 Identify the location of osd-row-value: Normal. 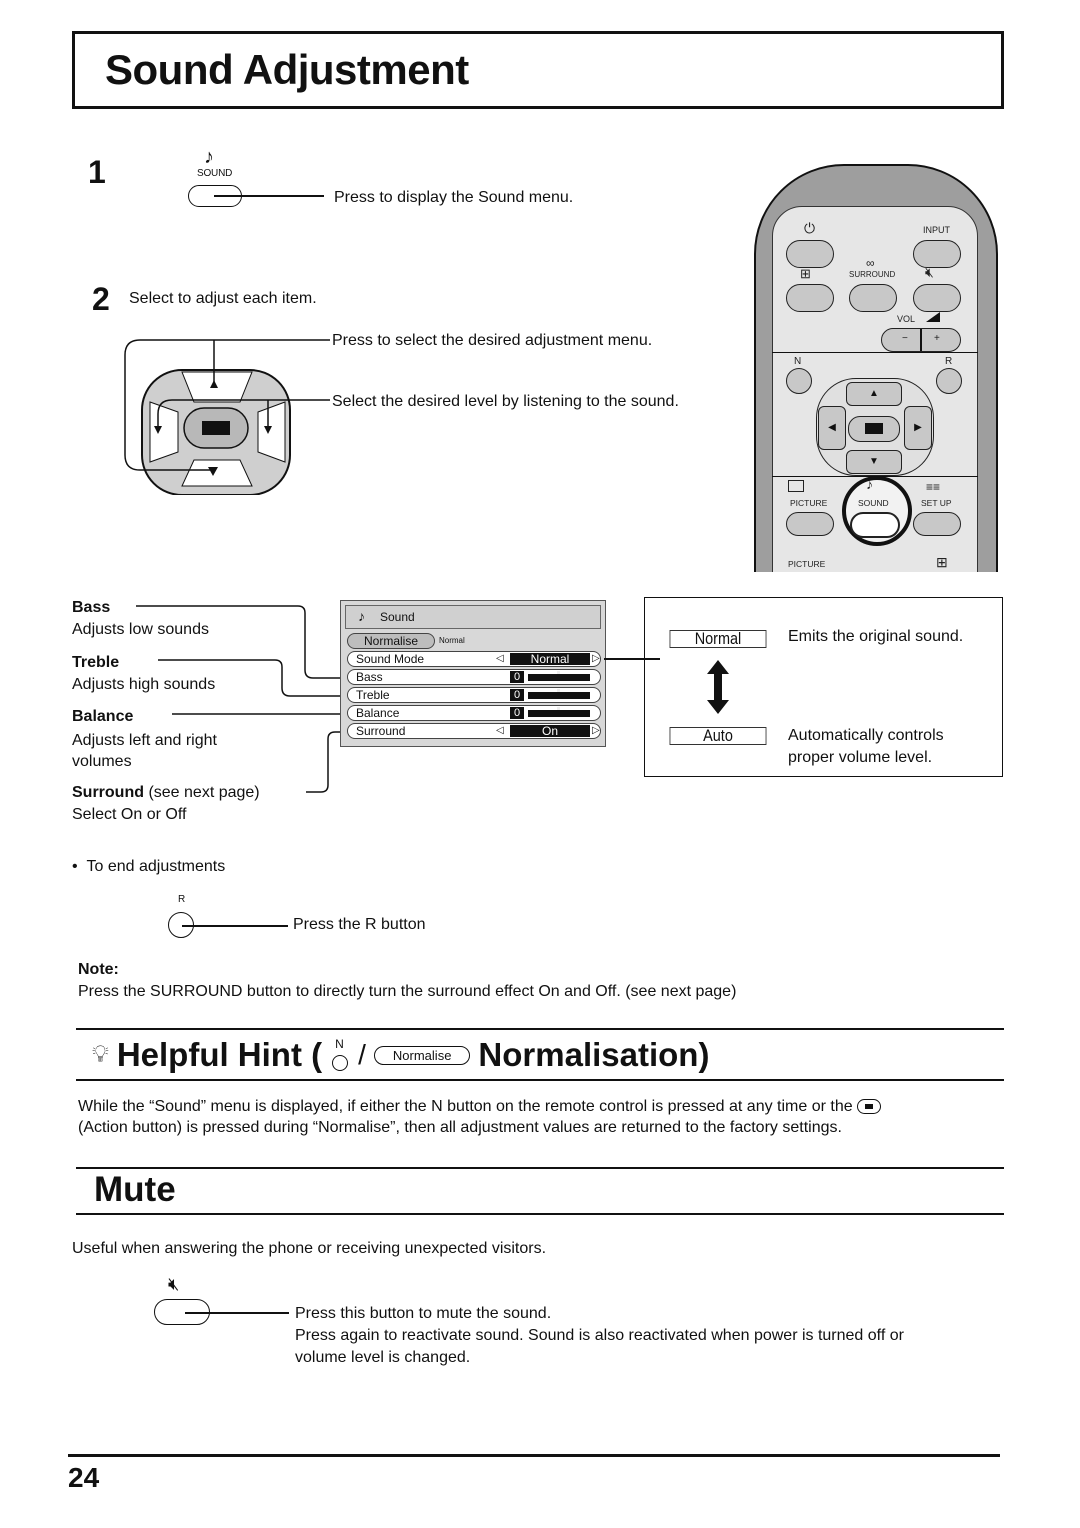
(550, 659).